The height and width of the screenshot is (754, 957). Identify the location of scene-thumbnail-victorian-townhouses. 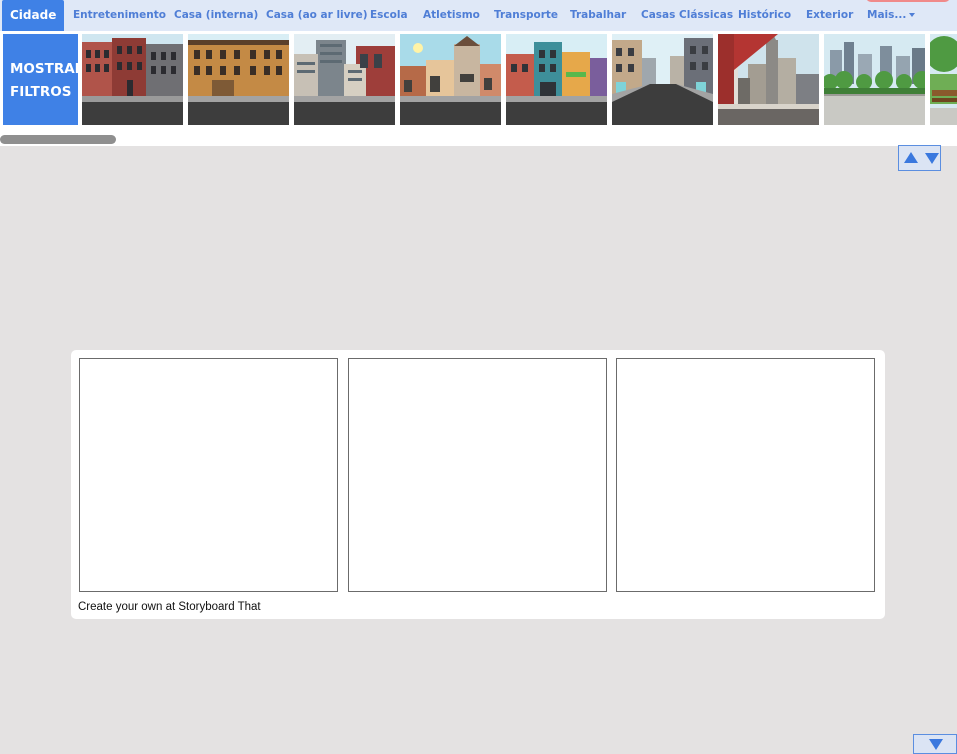
(238, 79).